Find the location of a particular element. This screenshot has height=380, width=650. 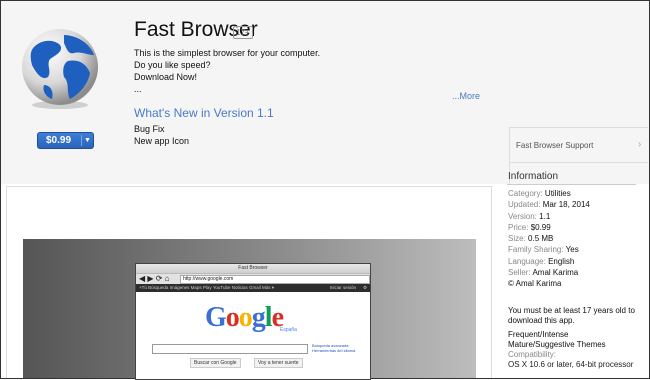

info-row-price: Price: $0.99 is located at coordinates (529, 227).